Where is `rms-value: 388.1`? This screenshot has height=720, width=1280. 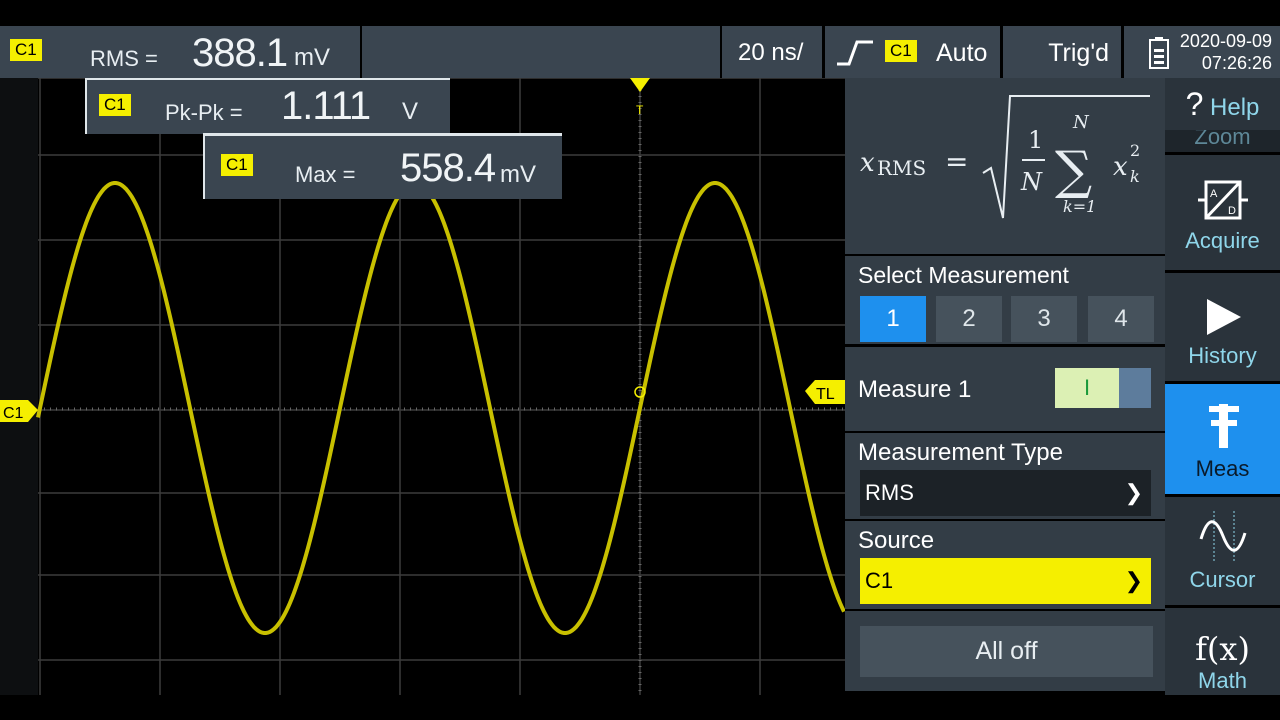 rms-value: 388.1 is located at coordinates (240, 53).